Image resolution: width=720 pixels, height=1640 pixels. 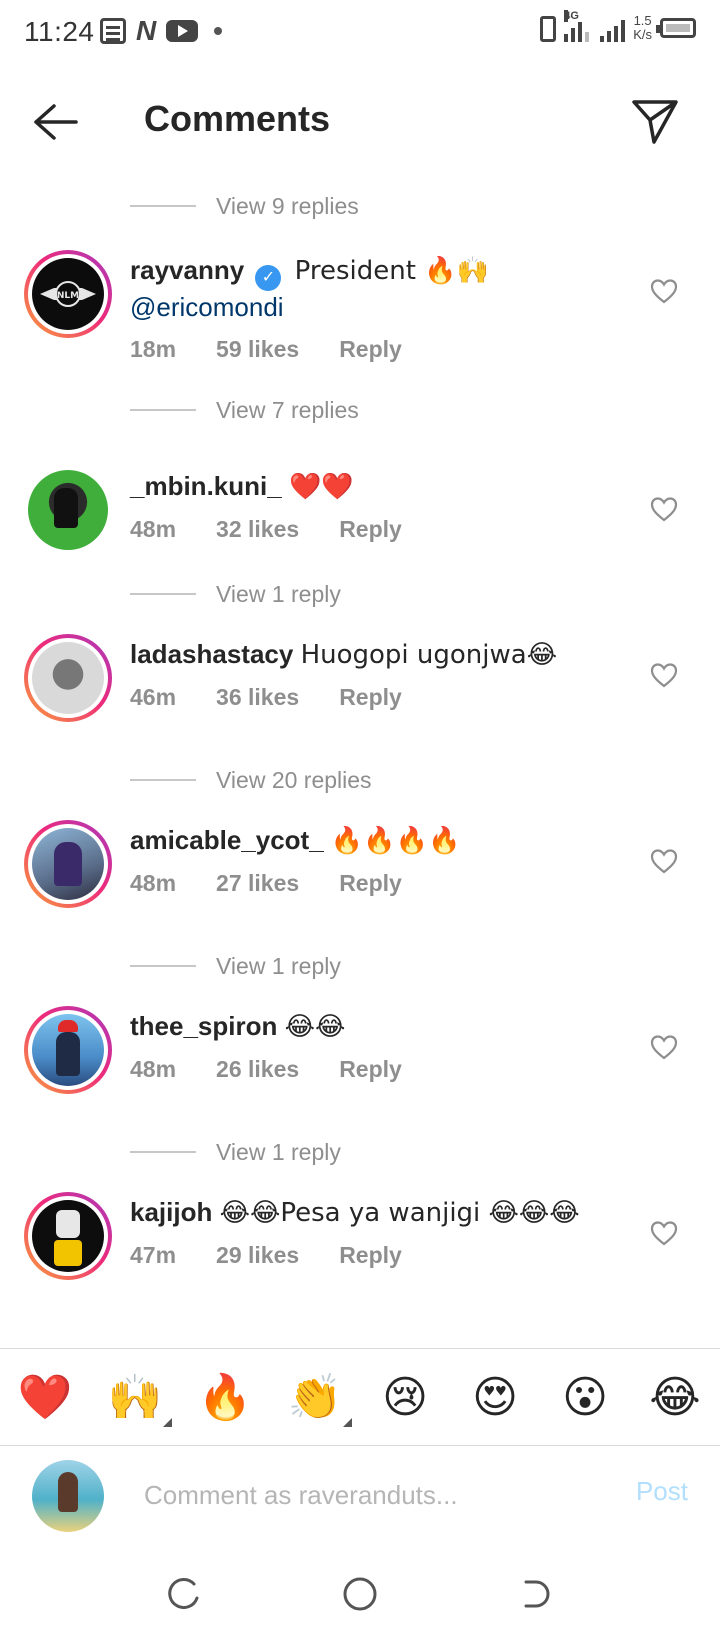 I want to click on comment-likes: 29 likes, so click(x=257, y=1255).